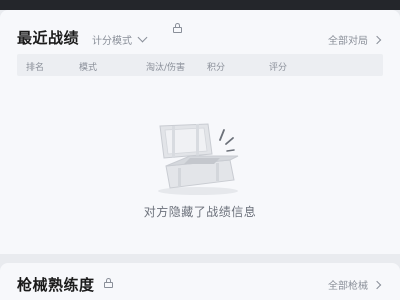 The width and height of the screenshot is (400, 300). I want to click on column-mode: 模式, so click(88, 68).